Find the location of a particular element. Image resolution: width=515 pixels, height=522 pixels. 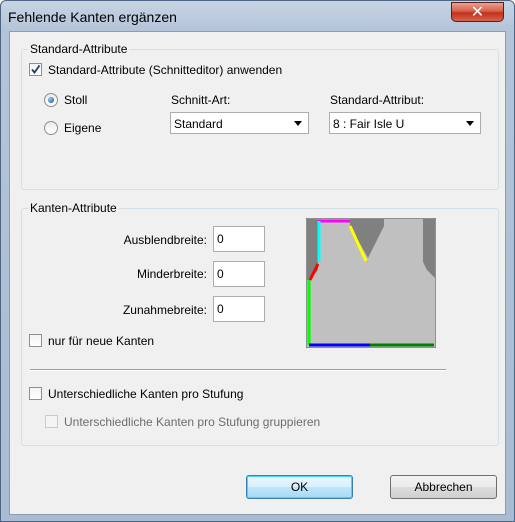

gruppieren-checkbox is located at coordinates (51, 421).